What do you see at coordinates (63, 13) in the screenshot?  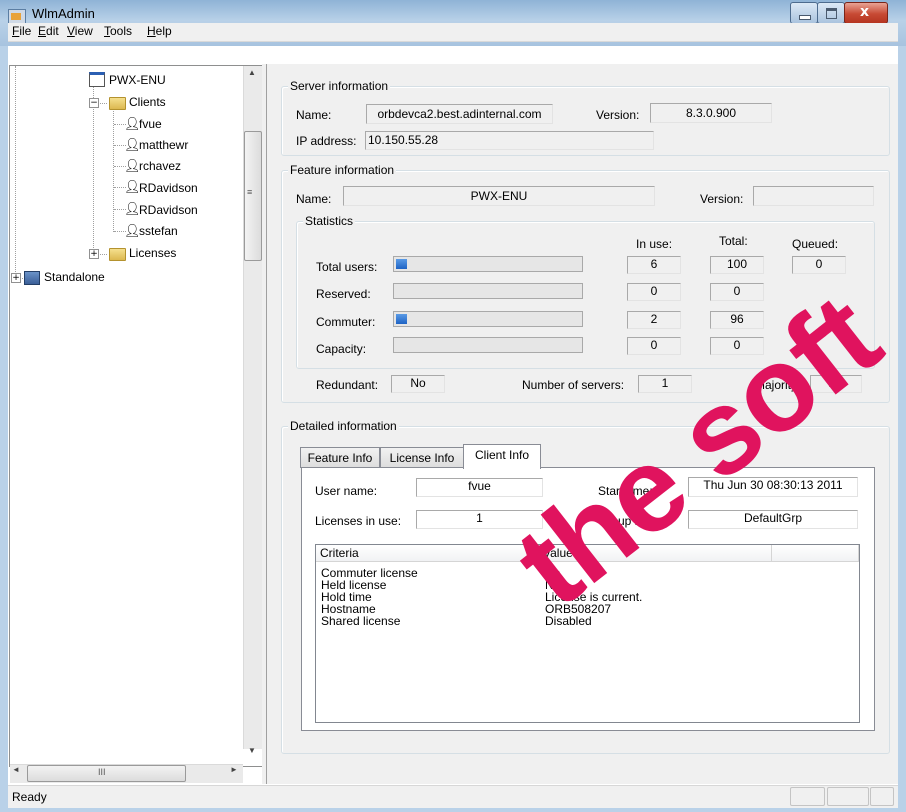 I see `window-title: WlmAdmin` at bounding box center [63, 13].